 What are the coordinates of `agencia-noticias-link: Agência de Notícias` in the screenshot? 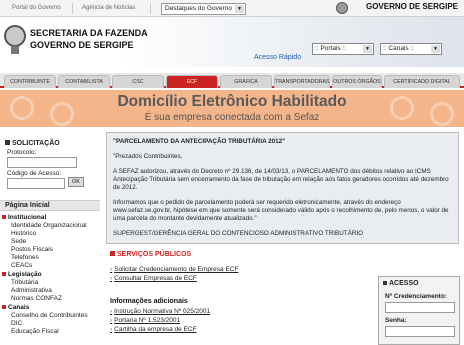 It's located at (108, 8).